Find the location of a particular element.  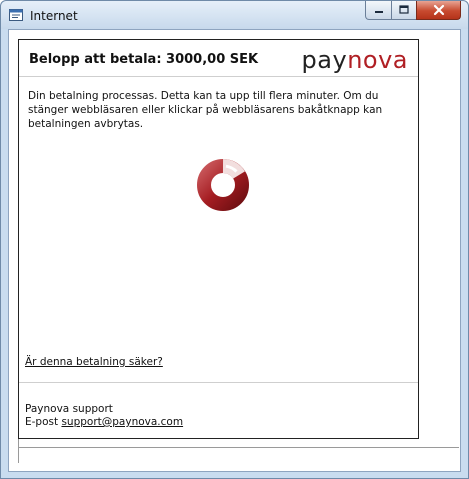

payment-header: Belopp att betala: 3000,00 SEK paynova is located at coordinates (218, 58).